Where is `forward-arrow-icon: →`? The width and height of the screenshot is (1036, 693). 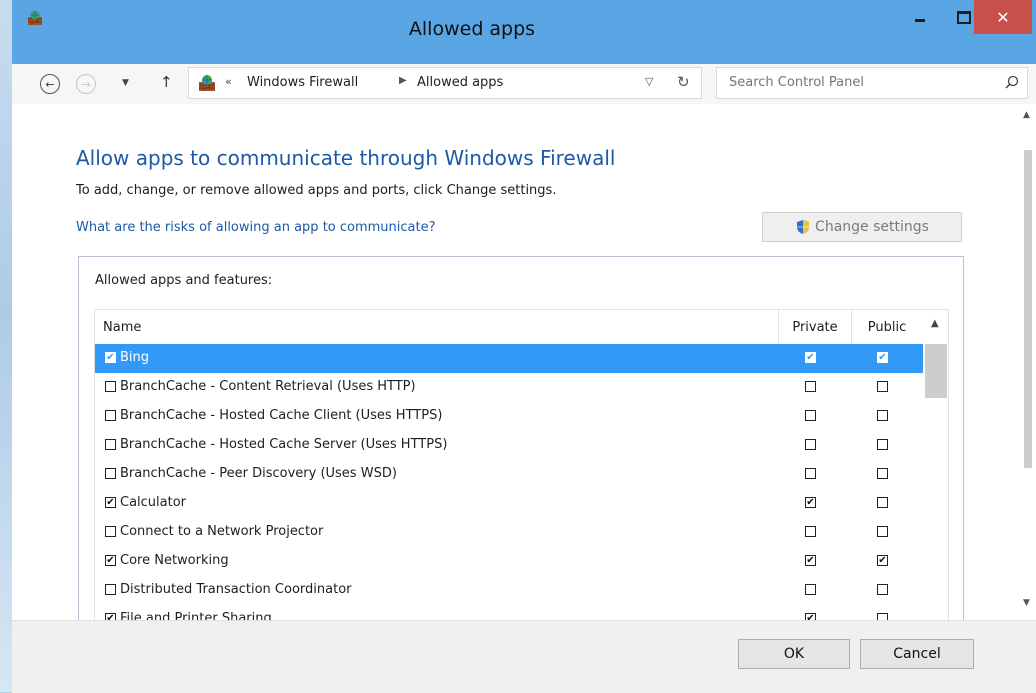 forward-arrow-icon: → is located at coordinates (86, 84).